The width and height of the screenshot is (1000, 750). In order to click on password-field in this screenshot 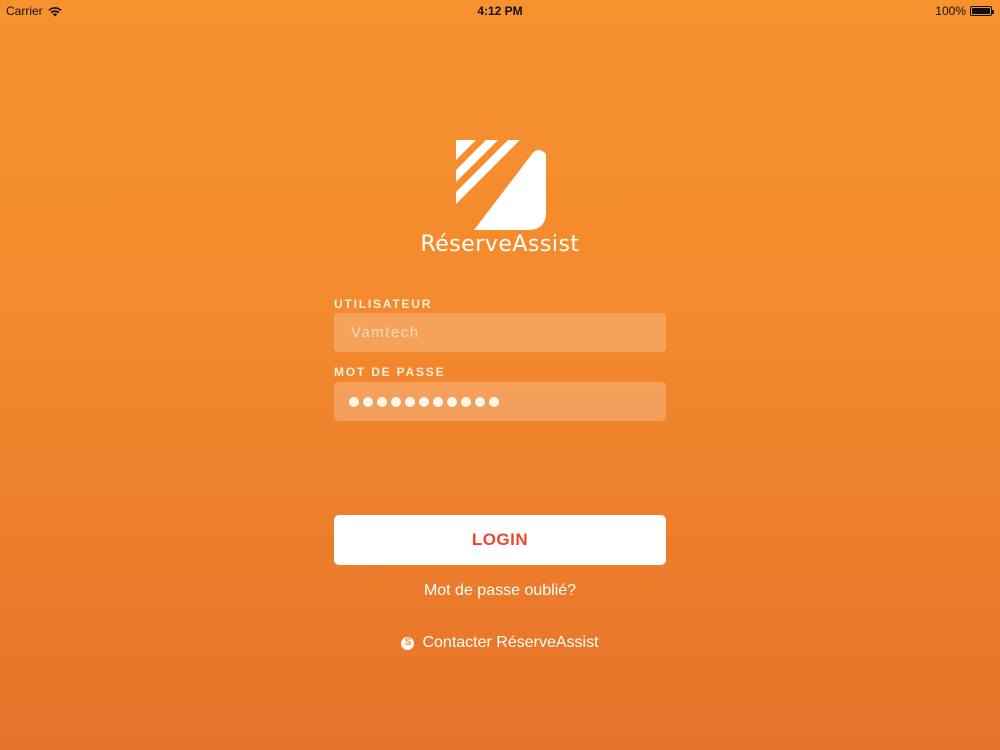, I will do `click(500, 401)`.